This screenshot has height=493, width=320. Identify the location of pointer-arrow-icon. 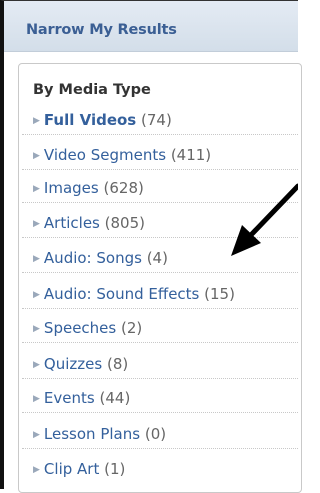
(264, 219).